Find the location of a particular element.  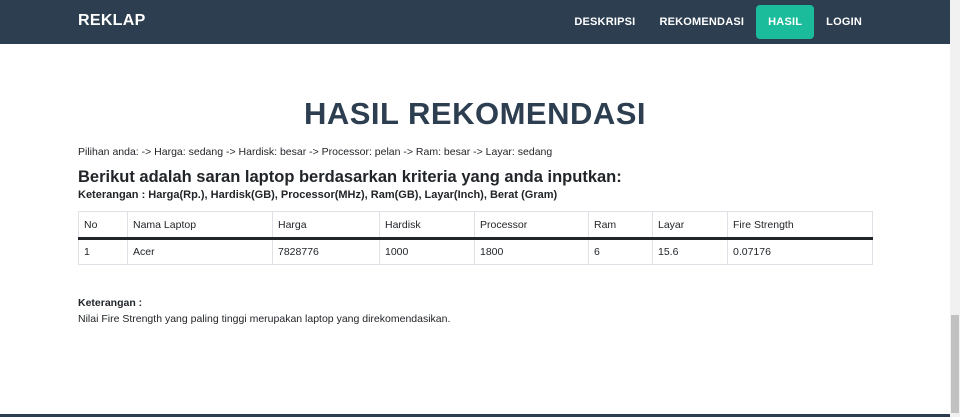

nav-links: DESKRIPSI REKOMENDASI HASIL LOGIN is located at coordinates (718, 22).